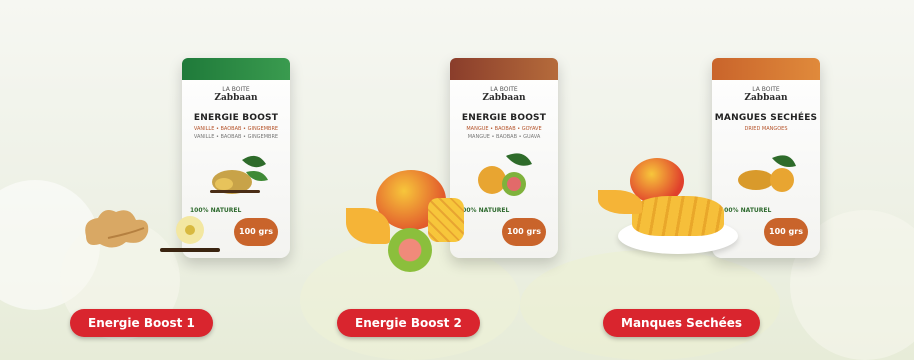 Image resolution: width=914 pixels, height=360 pixels. I want to click on mango-cubes-icon, so click(446, 220).